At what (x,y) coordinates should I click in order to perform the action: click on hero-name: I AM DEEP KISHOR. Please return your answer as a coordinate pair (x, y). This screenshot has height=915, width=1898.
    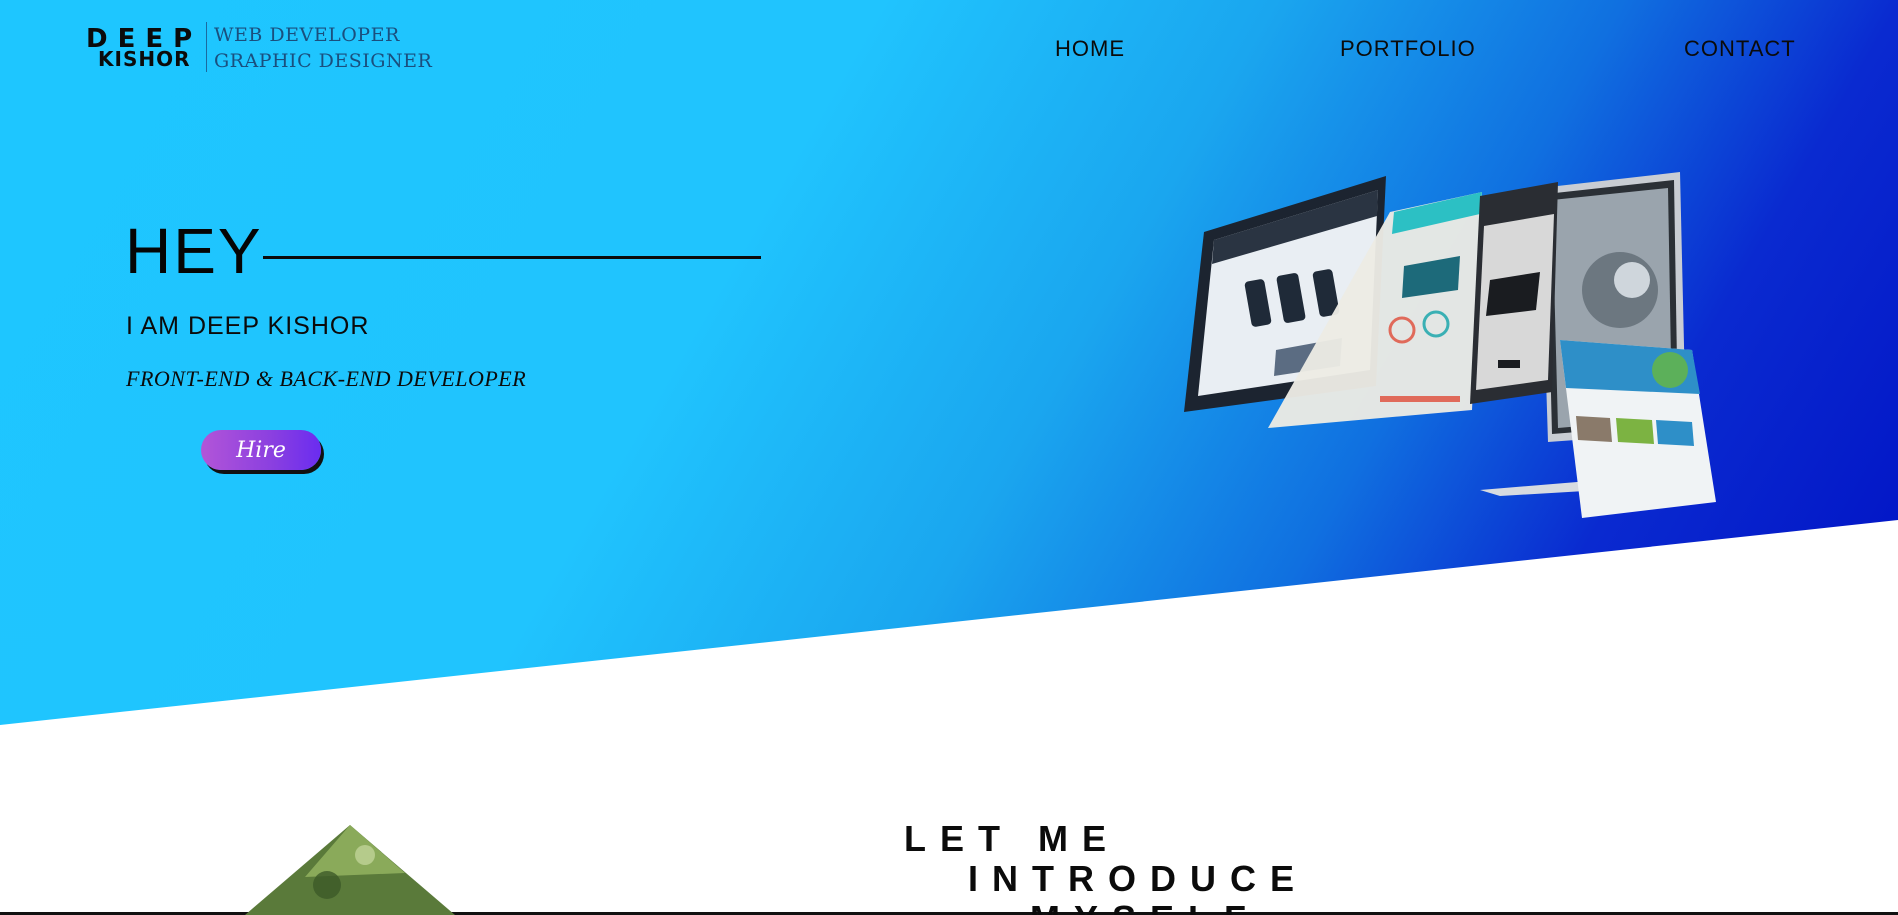
    Looking at the image, I should click on (248, 326).